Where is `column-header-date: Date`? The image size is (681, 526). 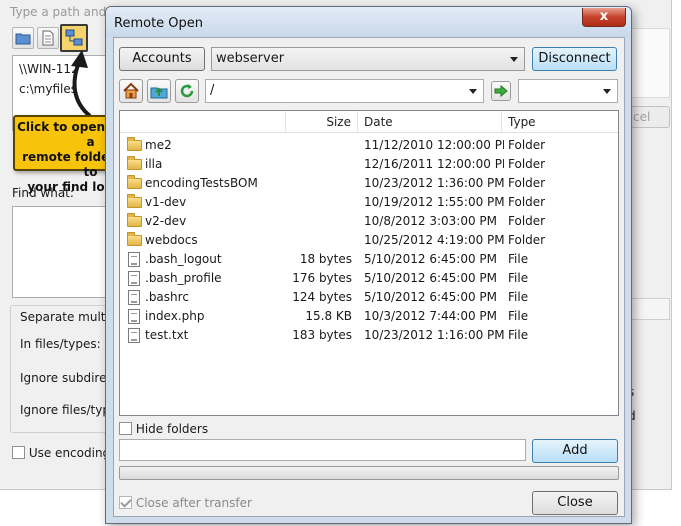
column-header-date: Date is located at coordinates (430, 122).